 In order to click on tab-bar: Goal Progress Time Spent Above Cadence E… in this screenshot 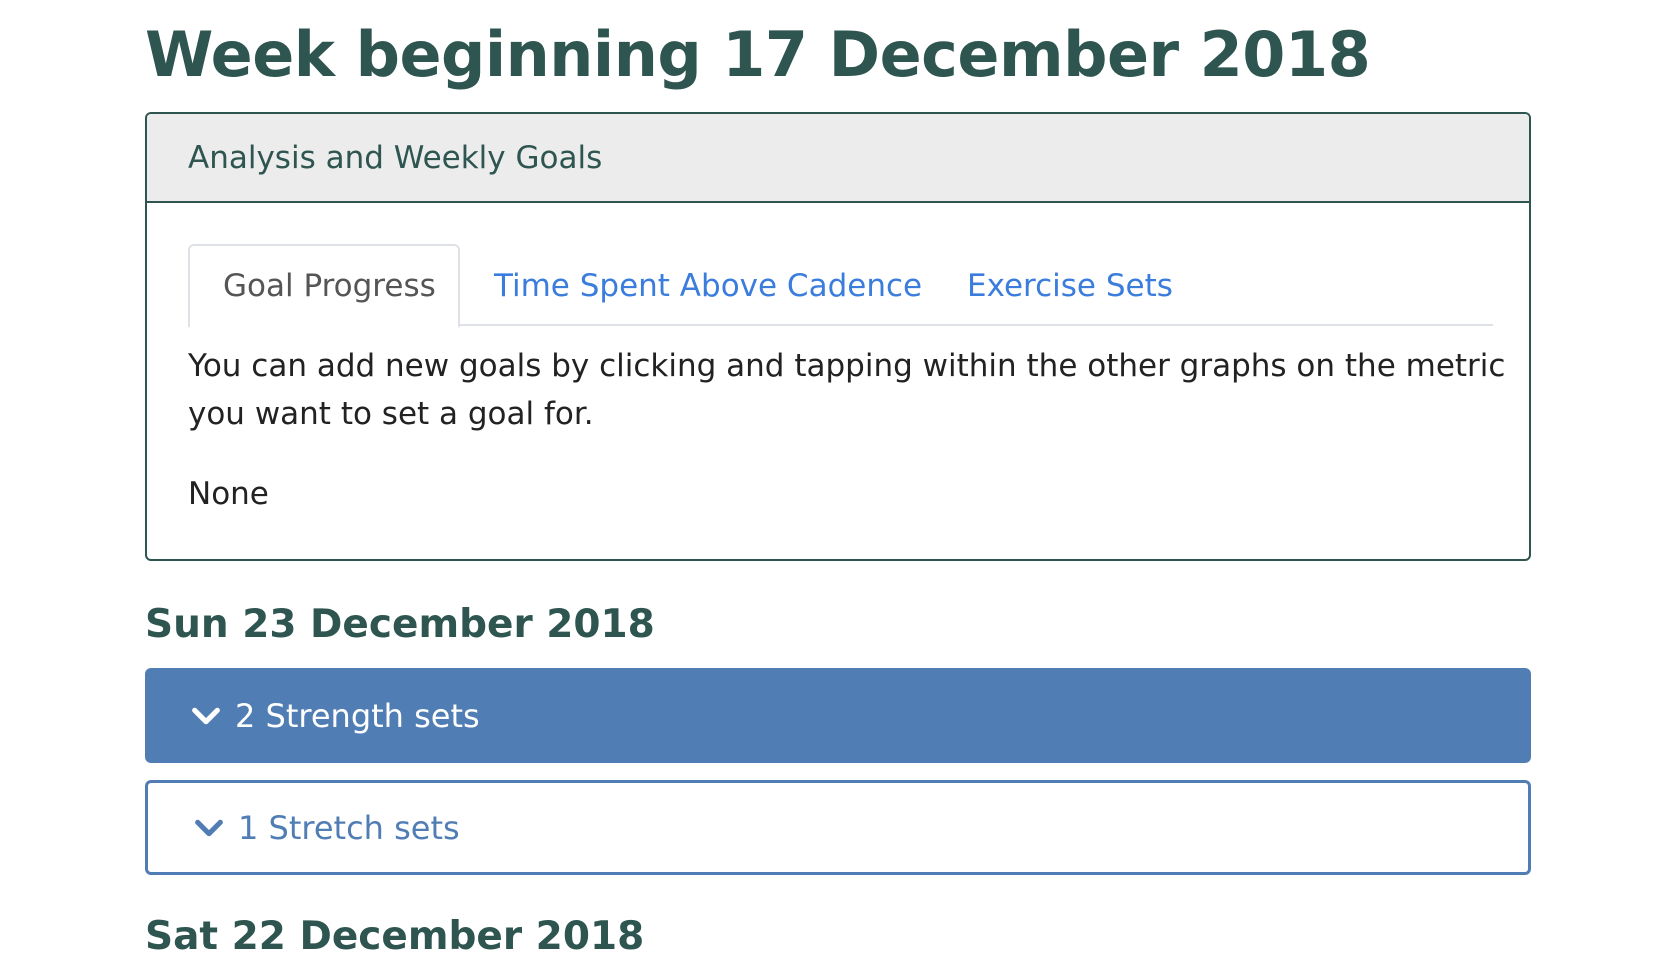, I will do `click(840, 286)`.